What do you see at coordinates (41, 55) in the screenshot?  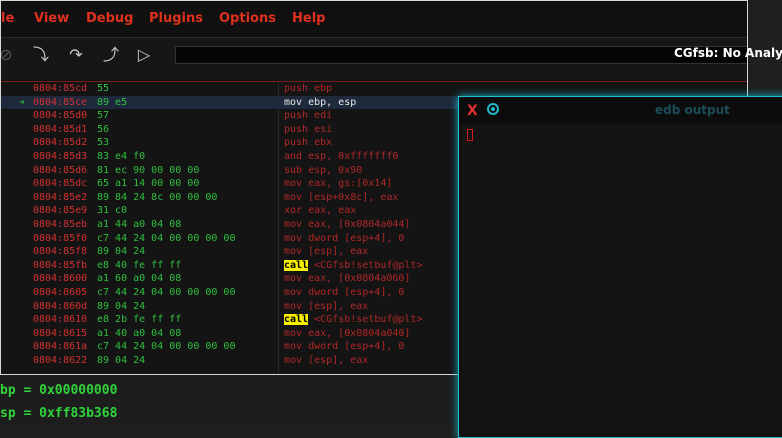 I see `step-into-icon: ⤵` at bounding box center [41, 55].